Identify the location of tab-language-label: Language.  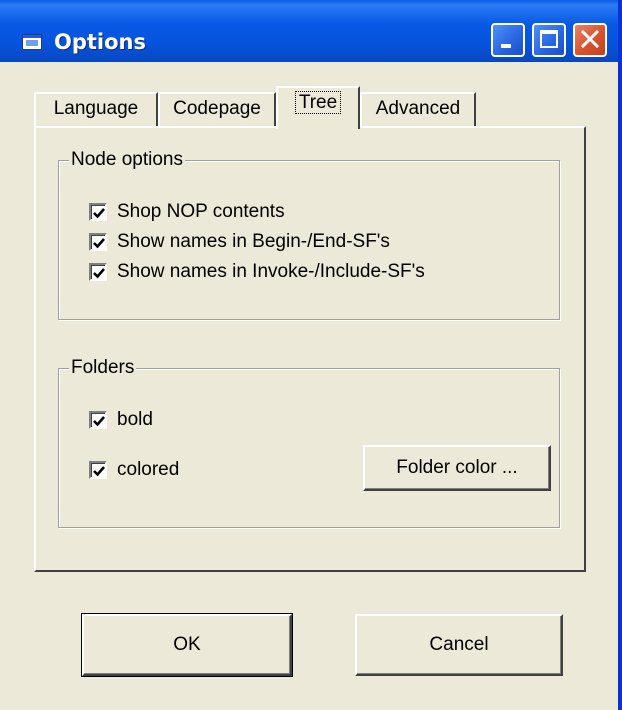
(96, 108).